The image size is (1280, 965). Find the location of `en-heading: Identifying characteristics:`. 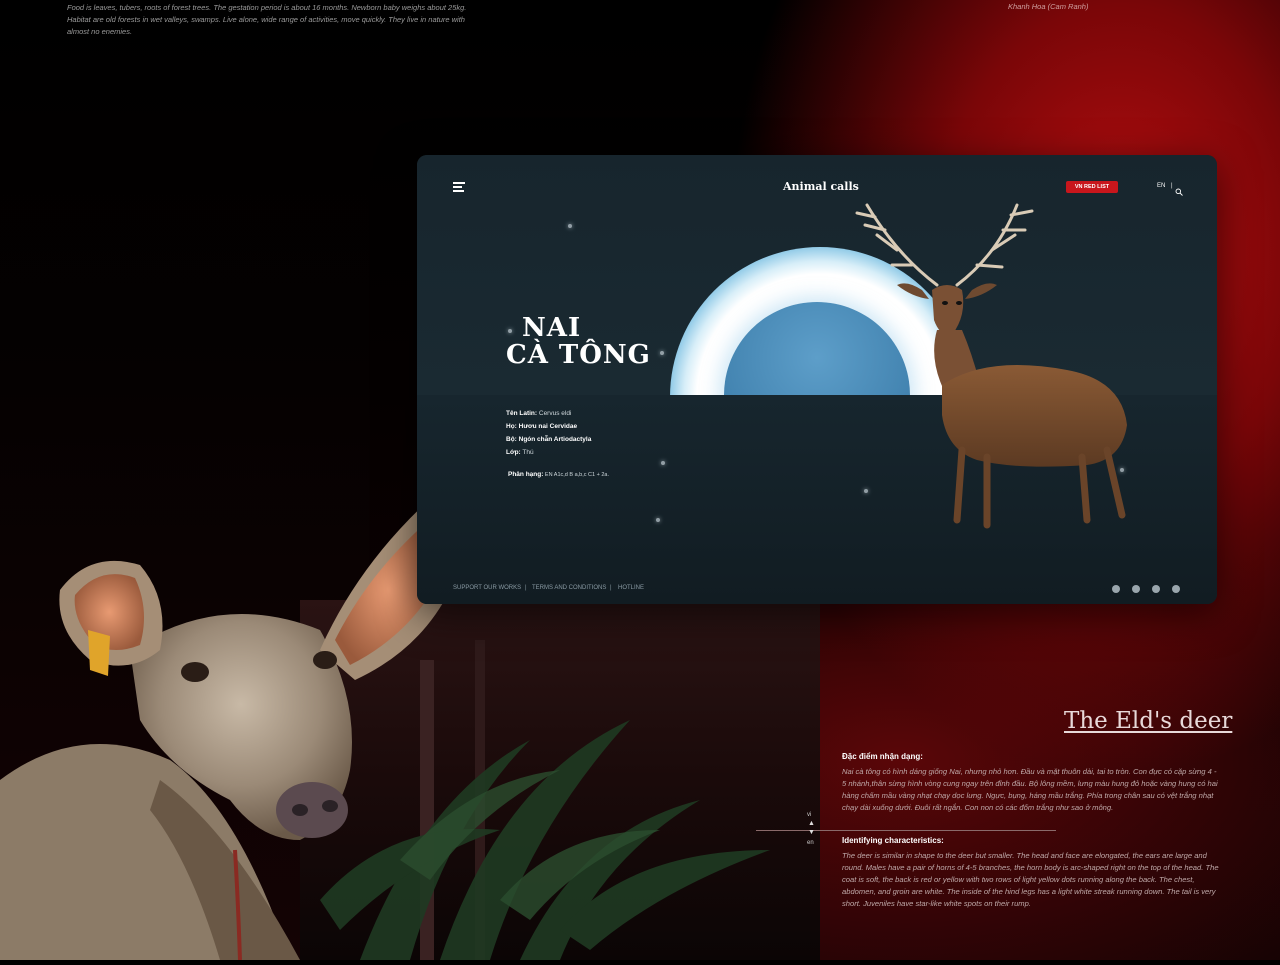

en-heading: Identifying characteristics: is located at coordinates (893, 840).